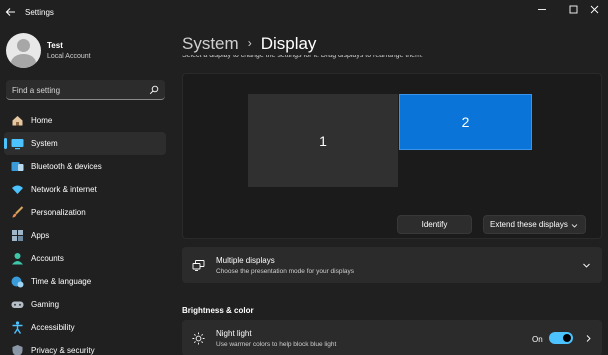 This screenshot has height=355, width=608. I want to click on brightness-color-heading: Brightness & color, so click(218, 310).